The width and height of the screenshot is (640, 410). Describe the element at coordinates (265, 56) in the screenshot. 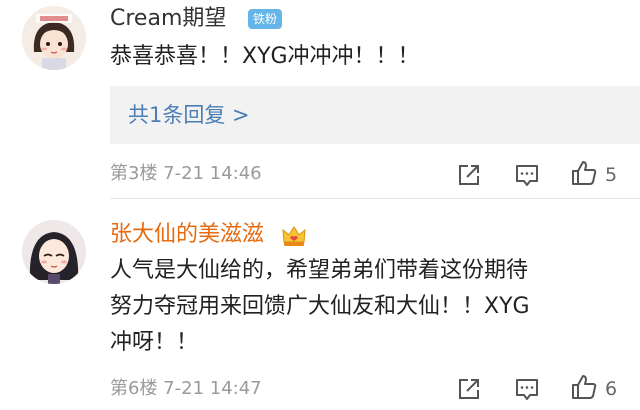

I see `comment-text: 恭喜恭喜！！XYG冲冲冲！！！` at that location.